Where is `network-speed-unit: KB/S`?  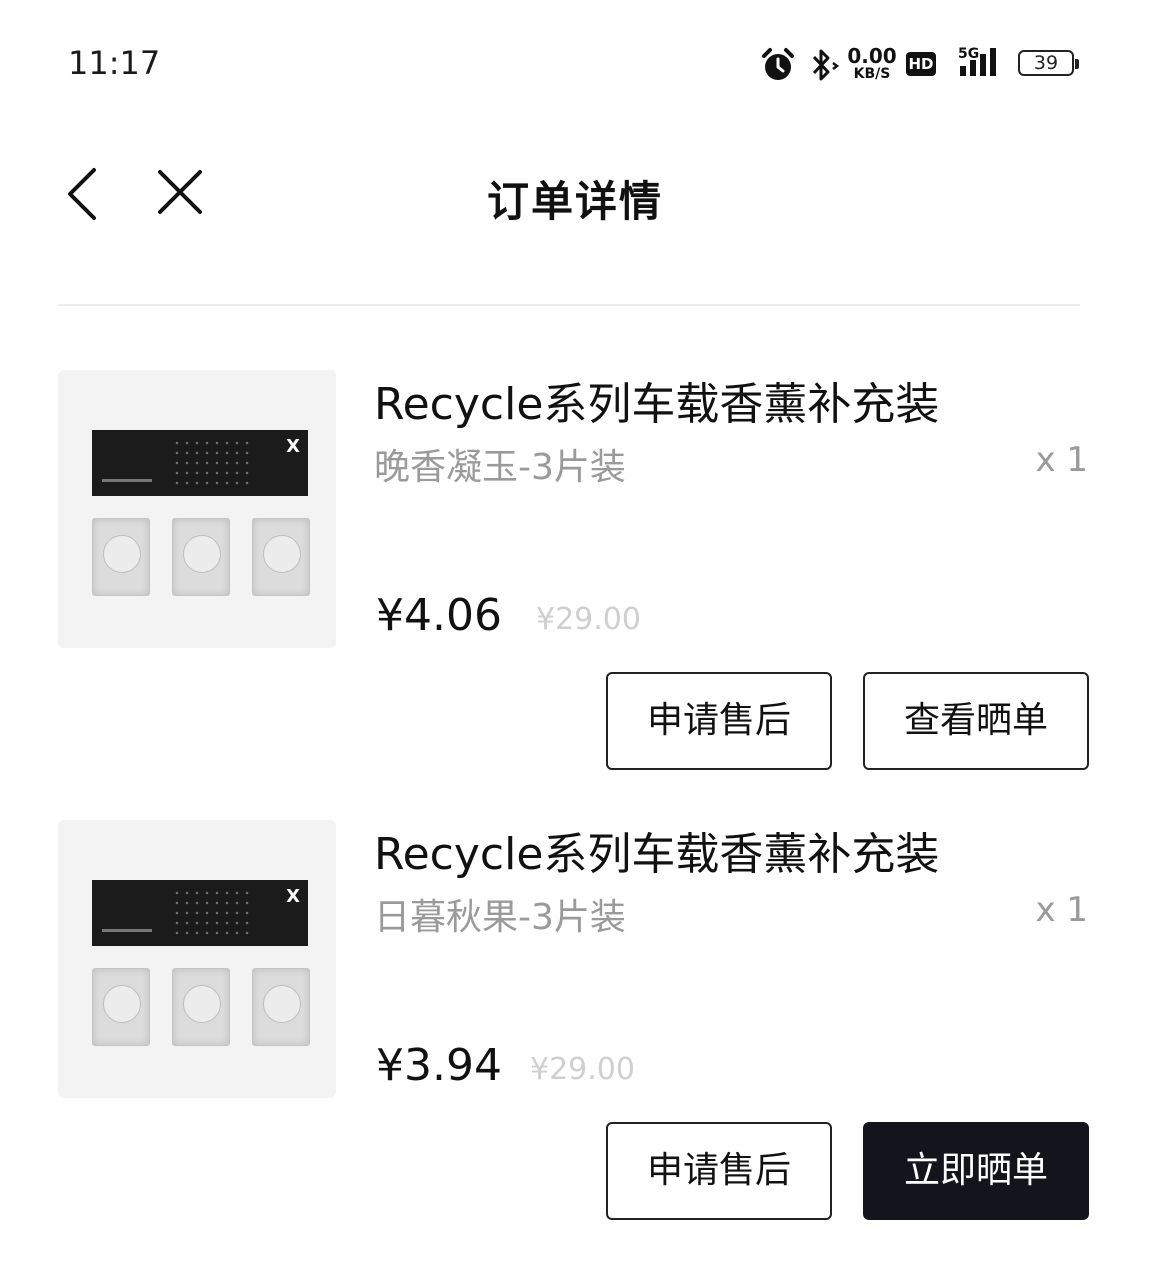
network-speed-unit: KB/S is located at coordinates (872, 74).